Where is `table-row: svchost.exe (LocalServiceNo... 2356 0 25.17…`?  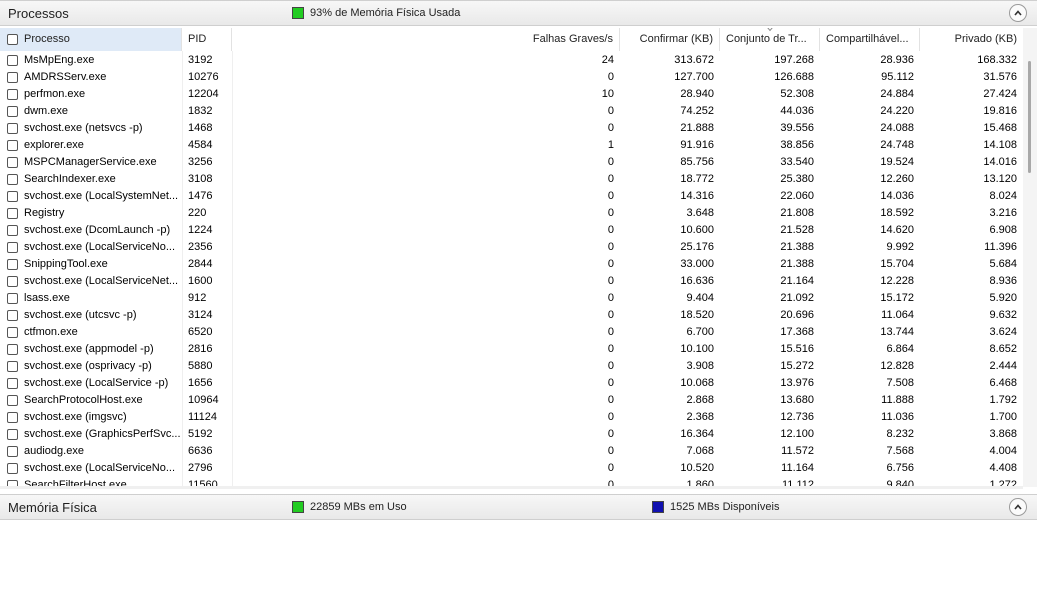
table-row: svchost.exe (LocalServiceNo... 2356 0 25.17… is located at coordinates (511, 247).